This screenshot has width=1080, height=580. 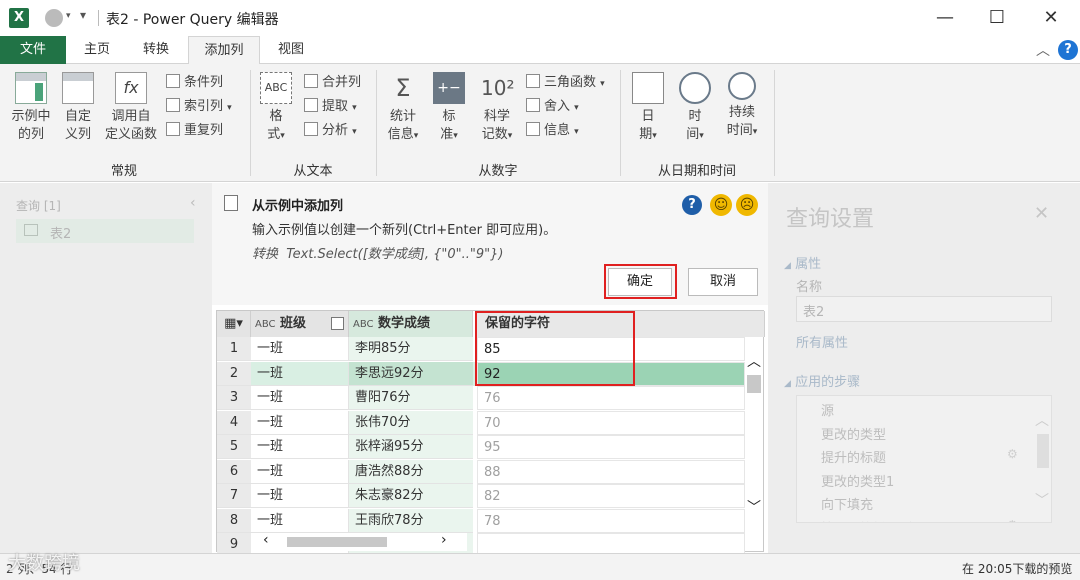 What do you see at coordinates (234, 496) in the screenshot?
I see `row-number: 7` at bounding box center [234, 496].